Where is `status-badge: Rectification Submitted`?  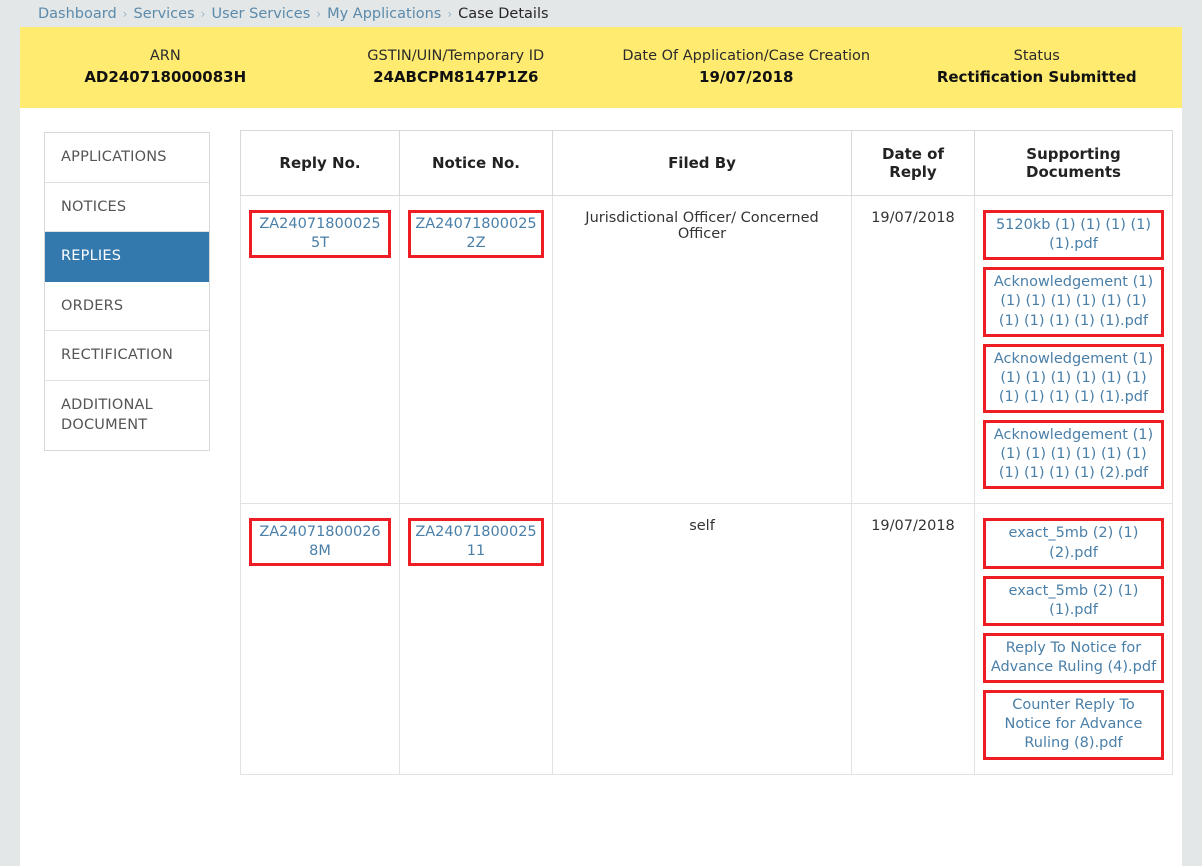 status-badge: Rectification Submitted is located at coordinates (1036, 77).